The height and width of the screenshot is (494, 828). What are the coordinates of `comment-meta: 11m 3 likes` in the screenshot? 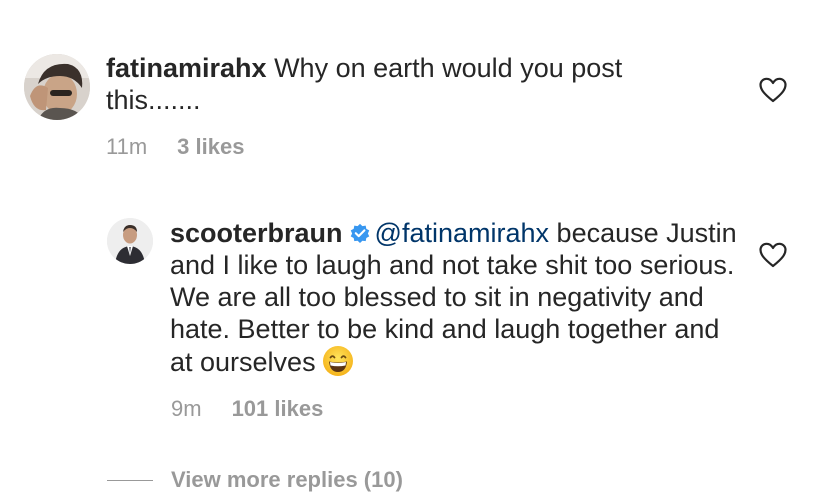 It's located at (175, 147).